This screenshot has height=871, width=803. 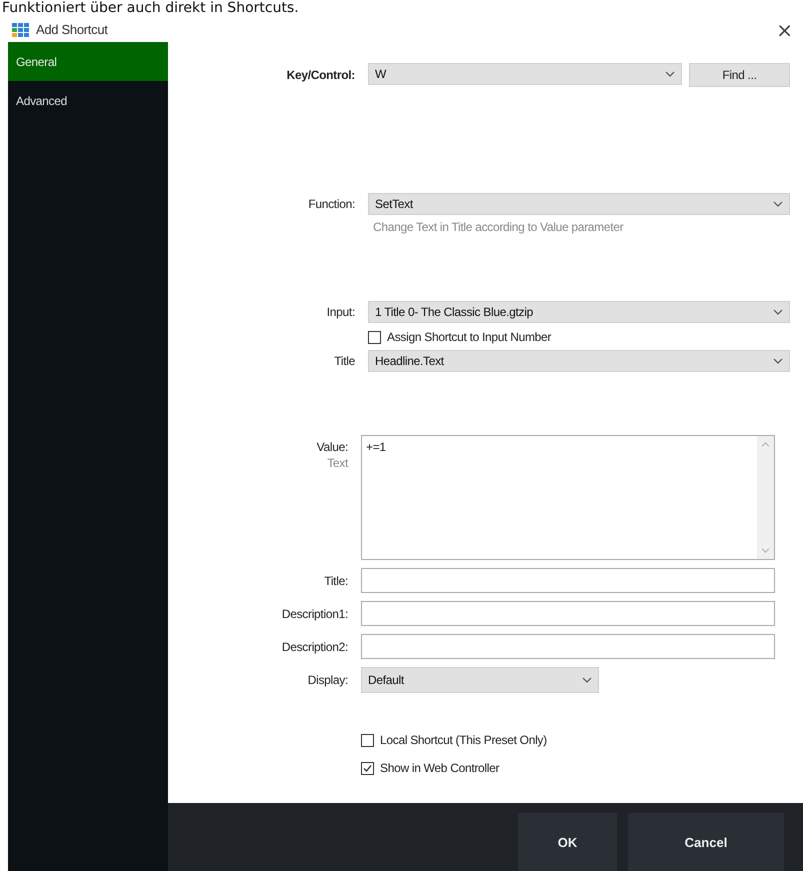 I want to click on field-label: Key/Control:, so click(x=320, y=75).